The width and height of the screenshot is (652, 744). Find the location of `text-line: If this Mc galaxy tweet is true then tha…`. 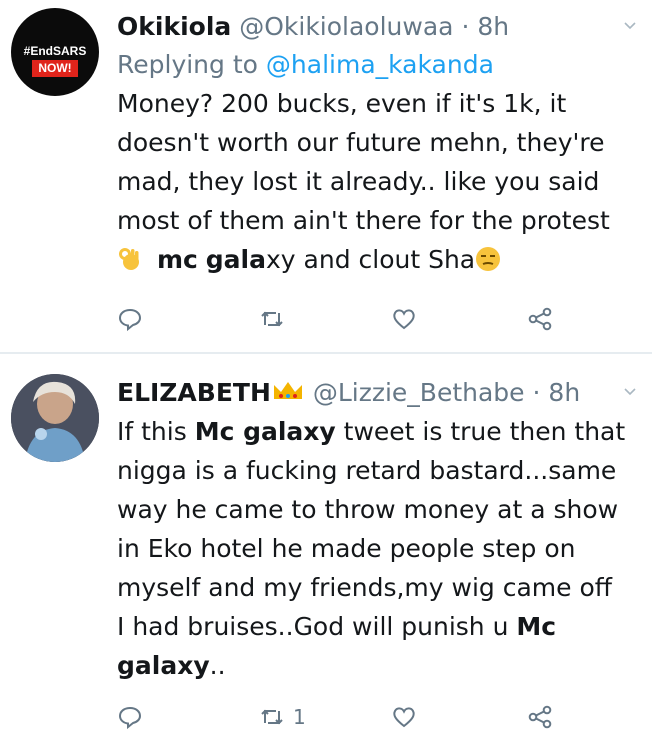

text-line: If this Mc galaxy tweet is true then tha… is located at coordinates (376, 431).